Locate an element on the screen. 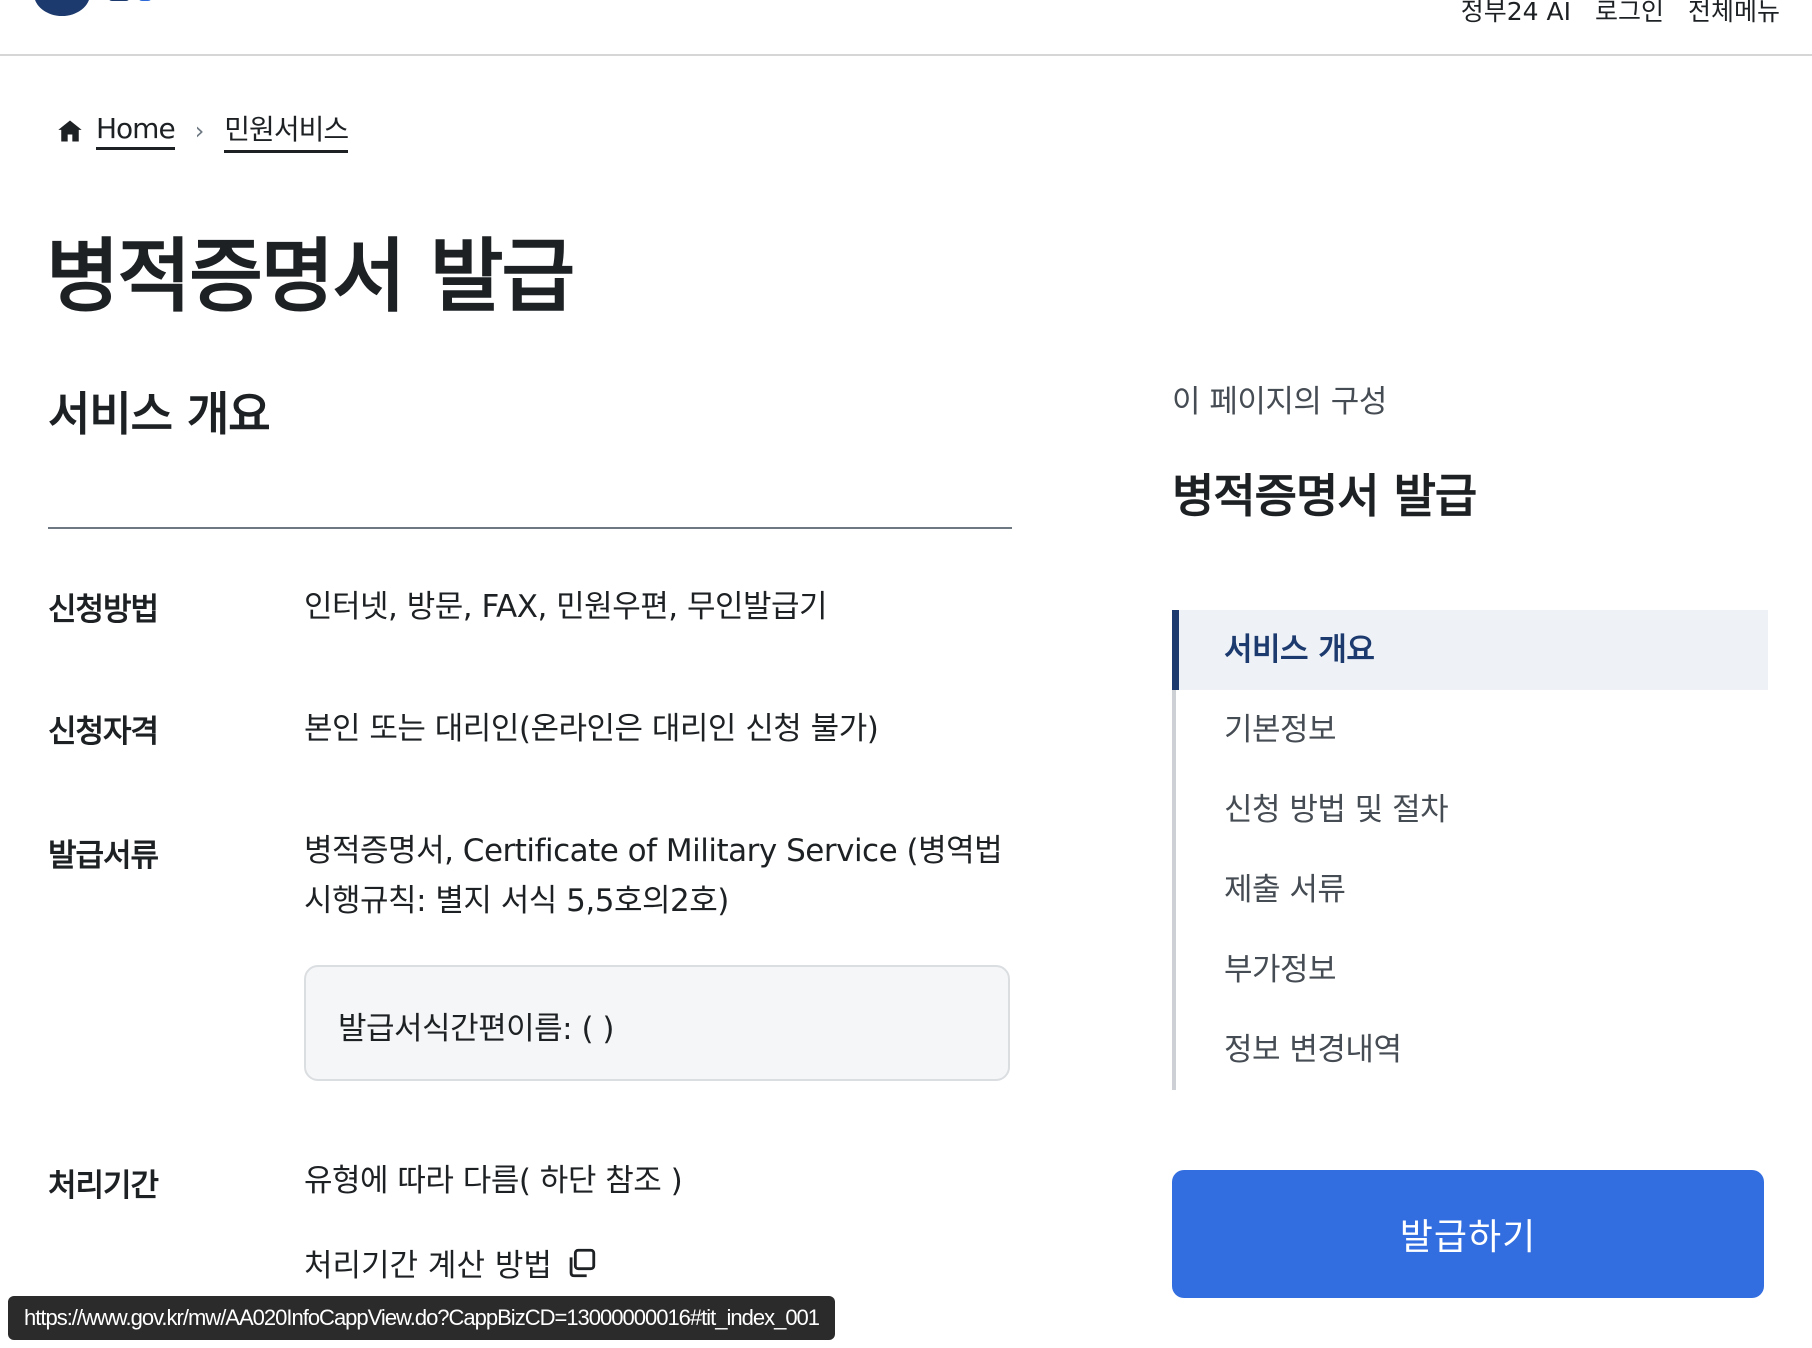 The height and width of the screenshot is (1348, 1812). section-title-overview: 서비스 개요 is located at coordinates (159, 414).